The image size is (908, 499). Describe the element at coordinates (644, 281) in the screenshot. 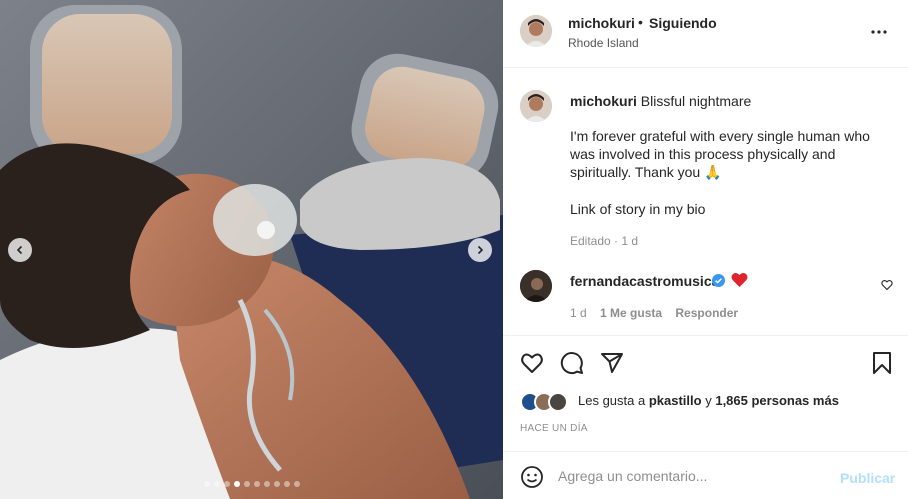

I see `commenter-username: fernandacastromusica` at that location.